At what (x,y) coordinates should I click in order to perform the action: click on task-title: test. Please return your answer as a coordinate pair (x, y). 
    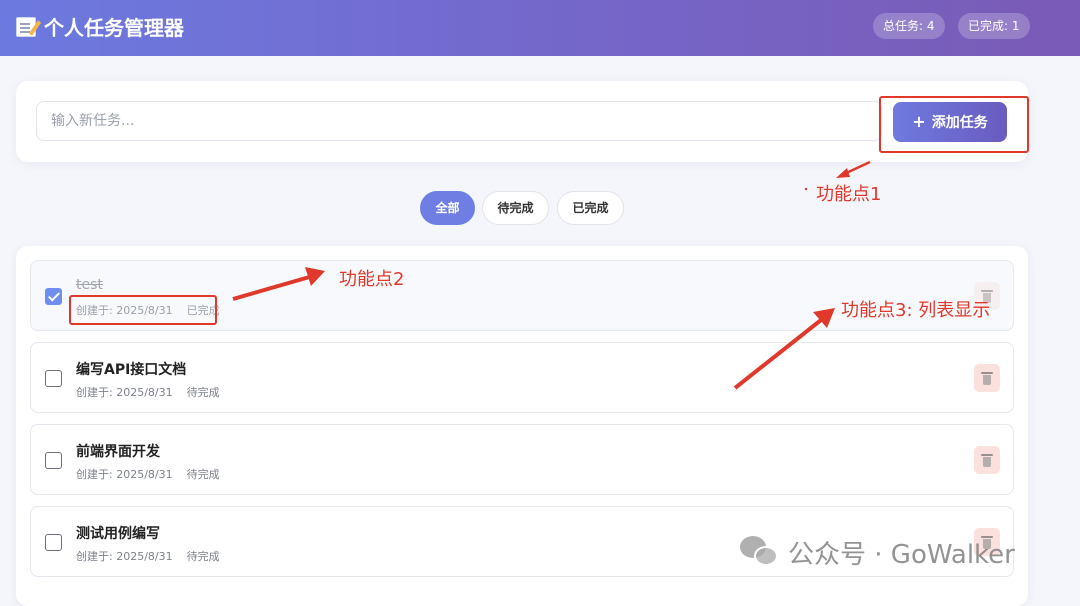
    Looking at the image, I should click on (89, 285).